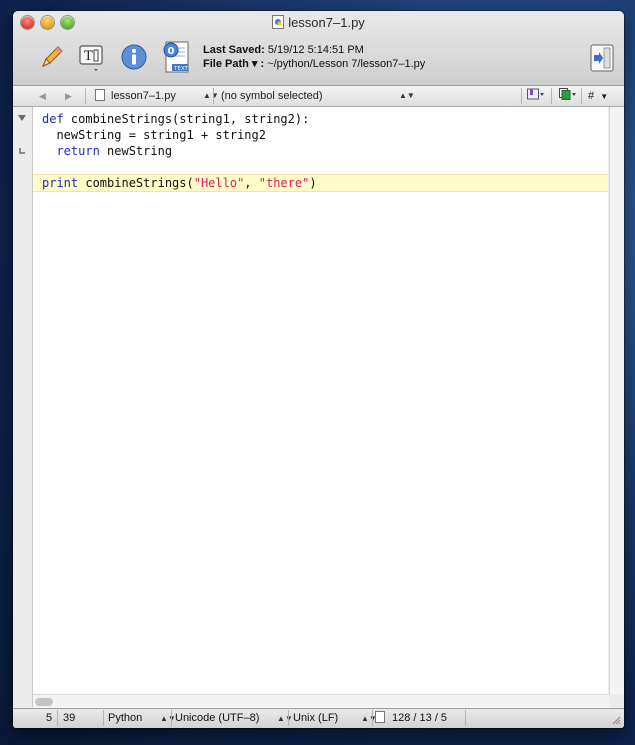 Image resolution: width=635 pixels, height=745 pixels. I want to click on text-document-icon: 0 TEXT, so click(176, 57).